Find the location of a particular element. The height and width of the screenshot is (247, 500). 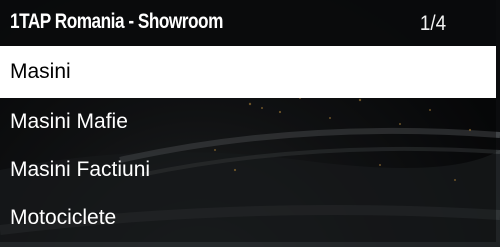

menu-item-label: Motociclete is located at coordinates (63, 217).